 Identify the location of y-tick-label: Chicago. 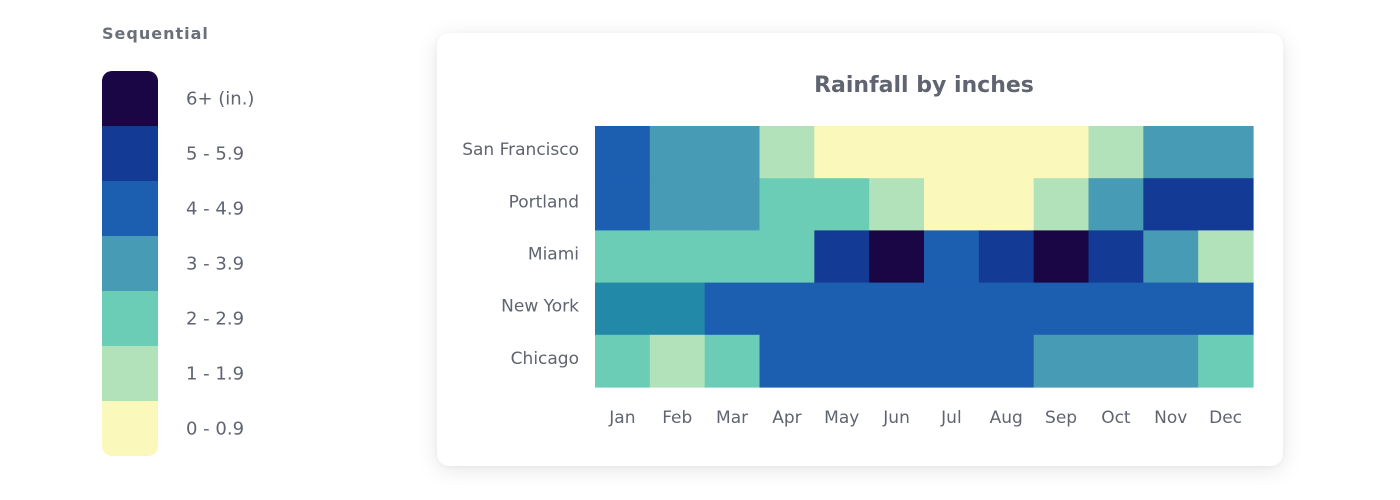
(545, 359).